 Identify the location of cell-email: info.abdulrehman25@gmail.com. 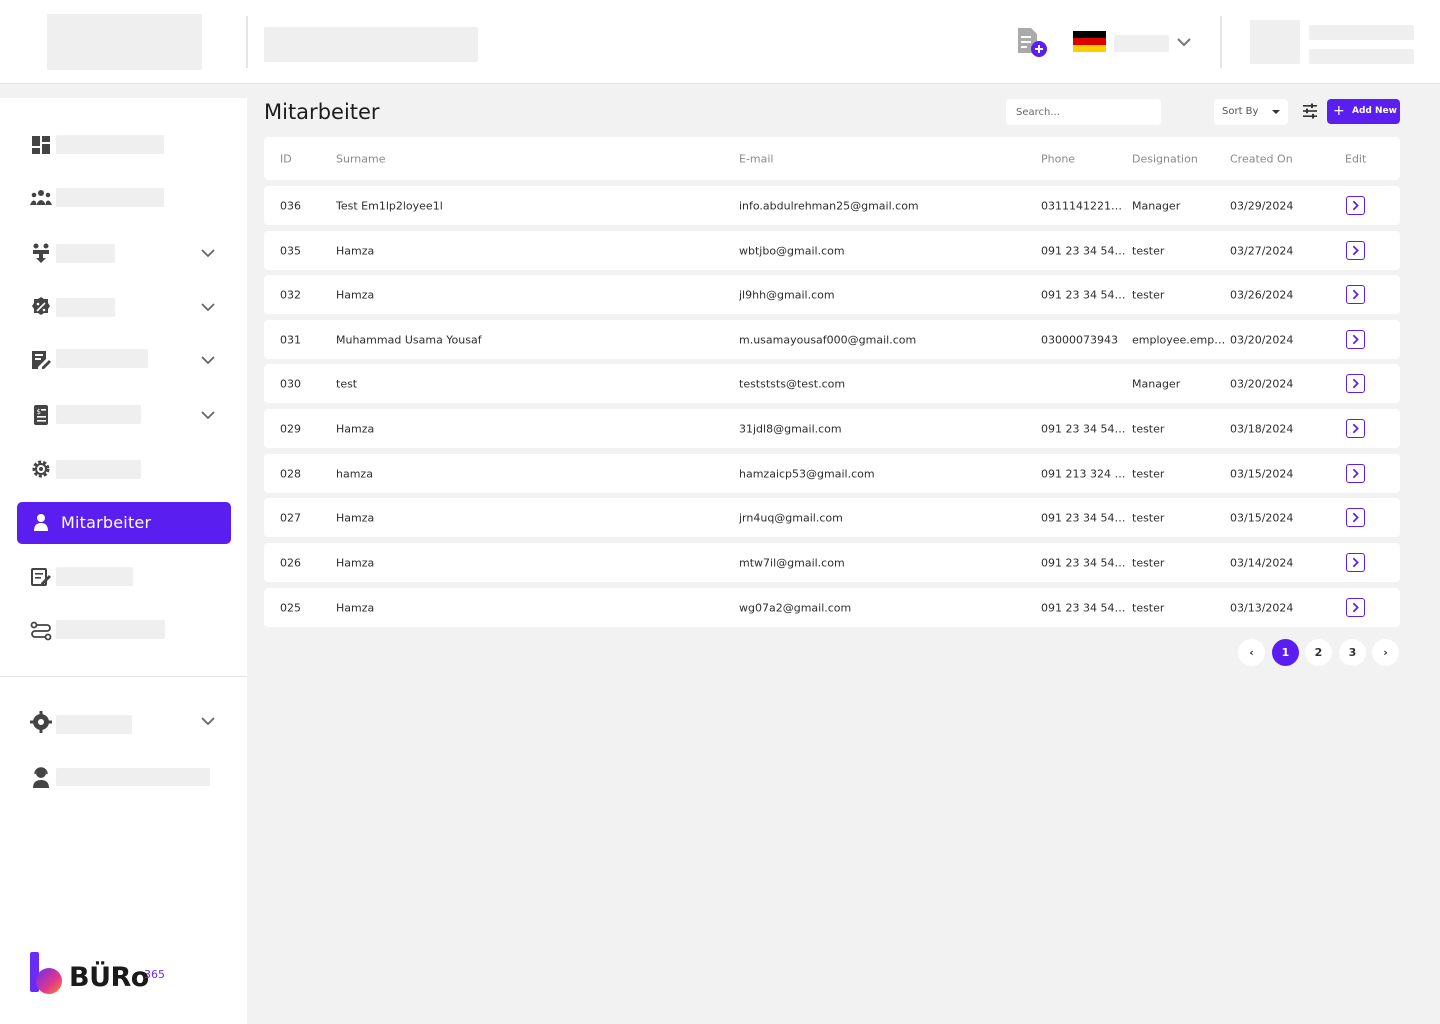
(829, 205).